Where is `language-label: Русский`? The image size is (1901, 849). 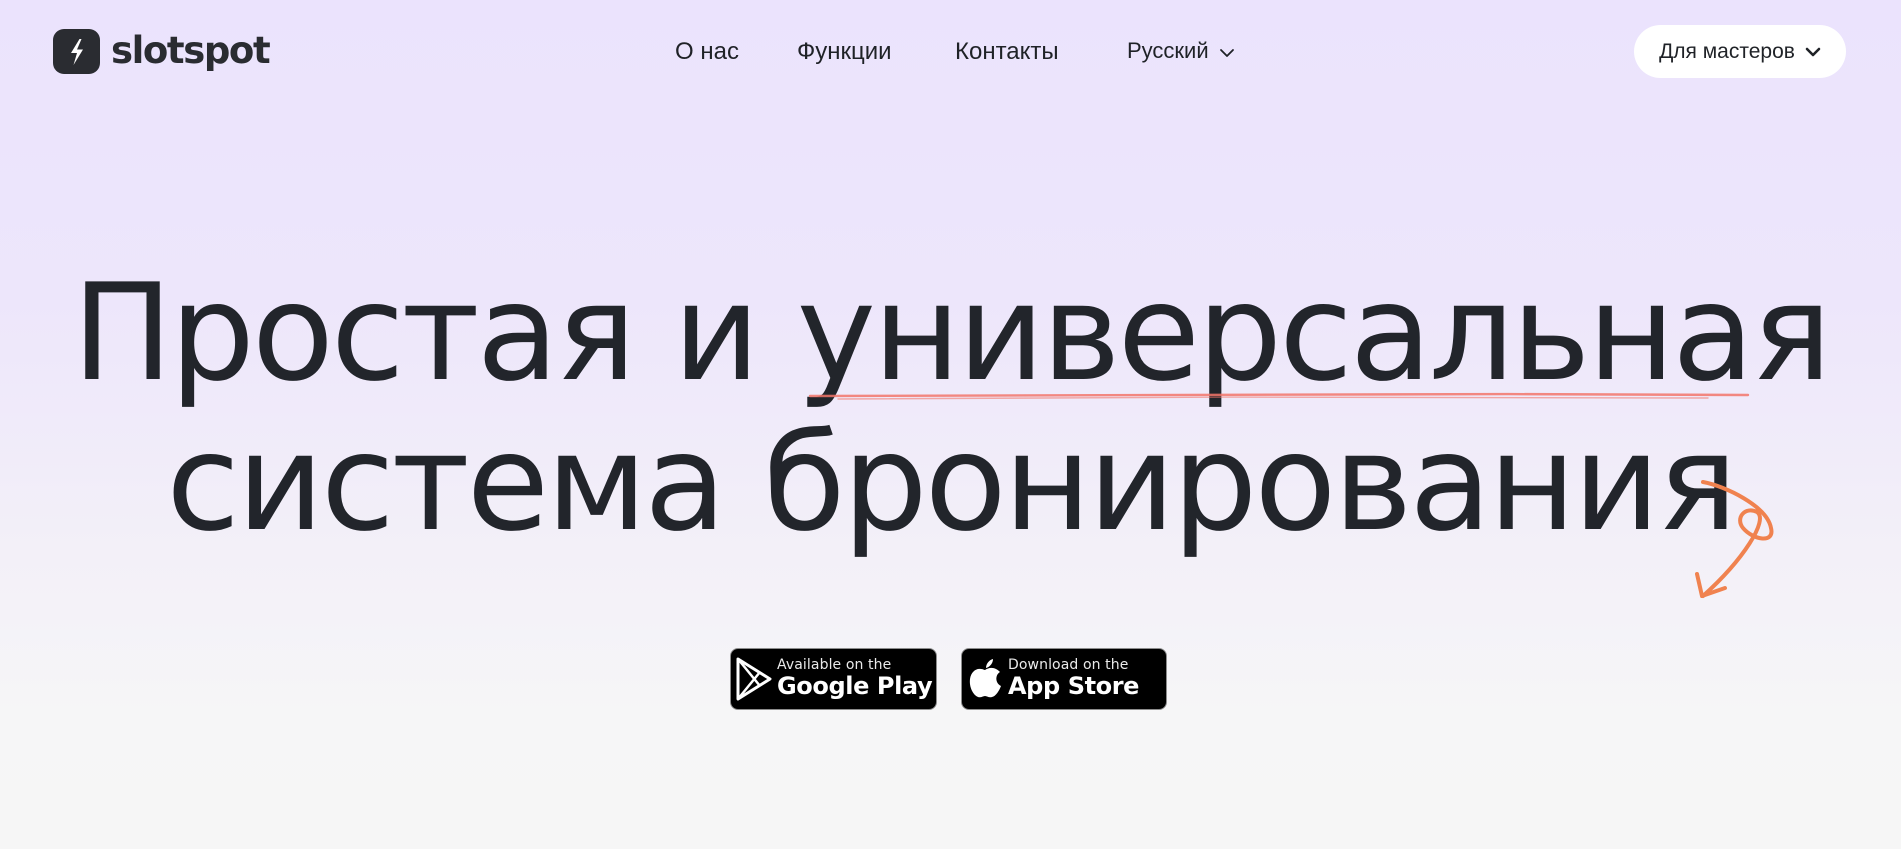
language-label: Русский is located at coordinates (1168, 50).